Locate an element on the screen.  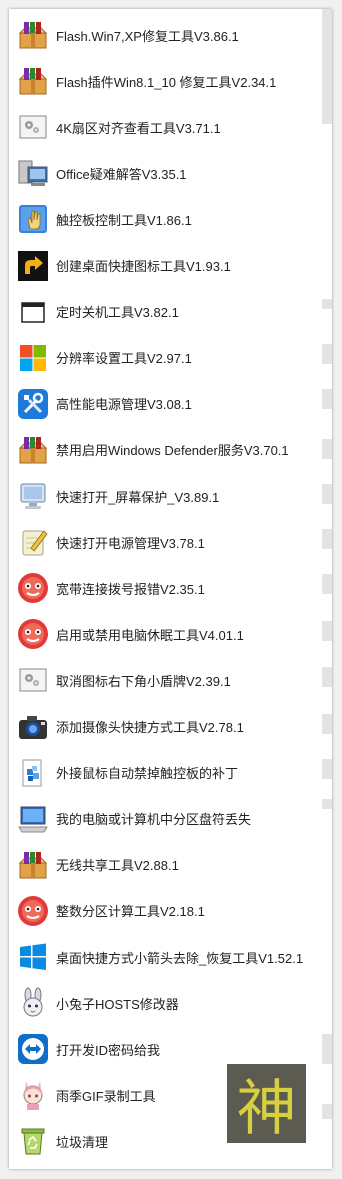
tools-icon is located at coordinates (33, 404).